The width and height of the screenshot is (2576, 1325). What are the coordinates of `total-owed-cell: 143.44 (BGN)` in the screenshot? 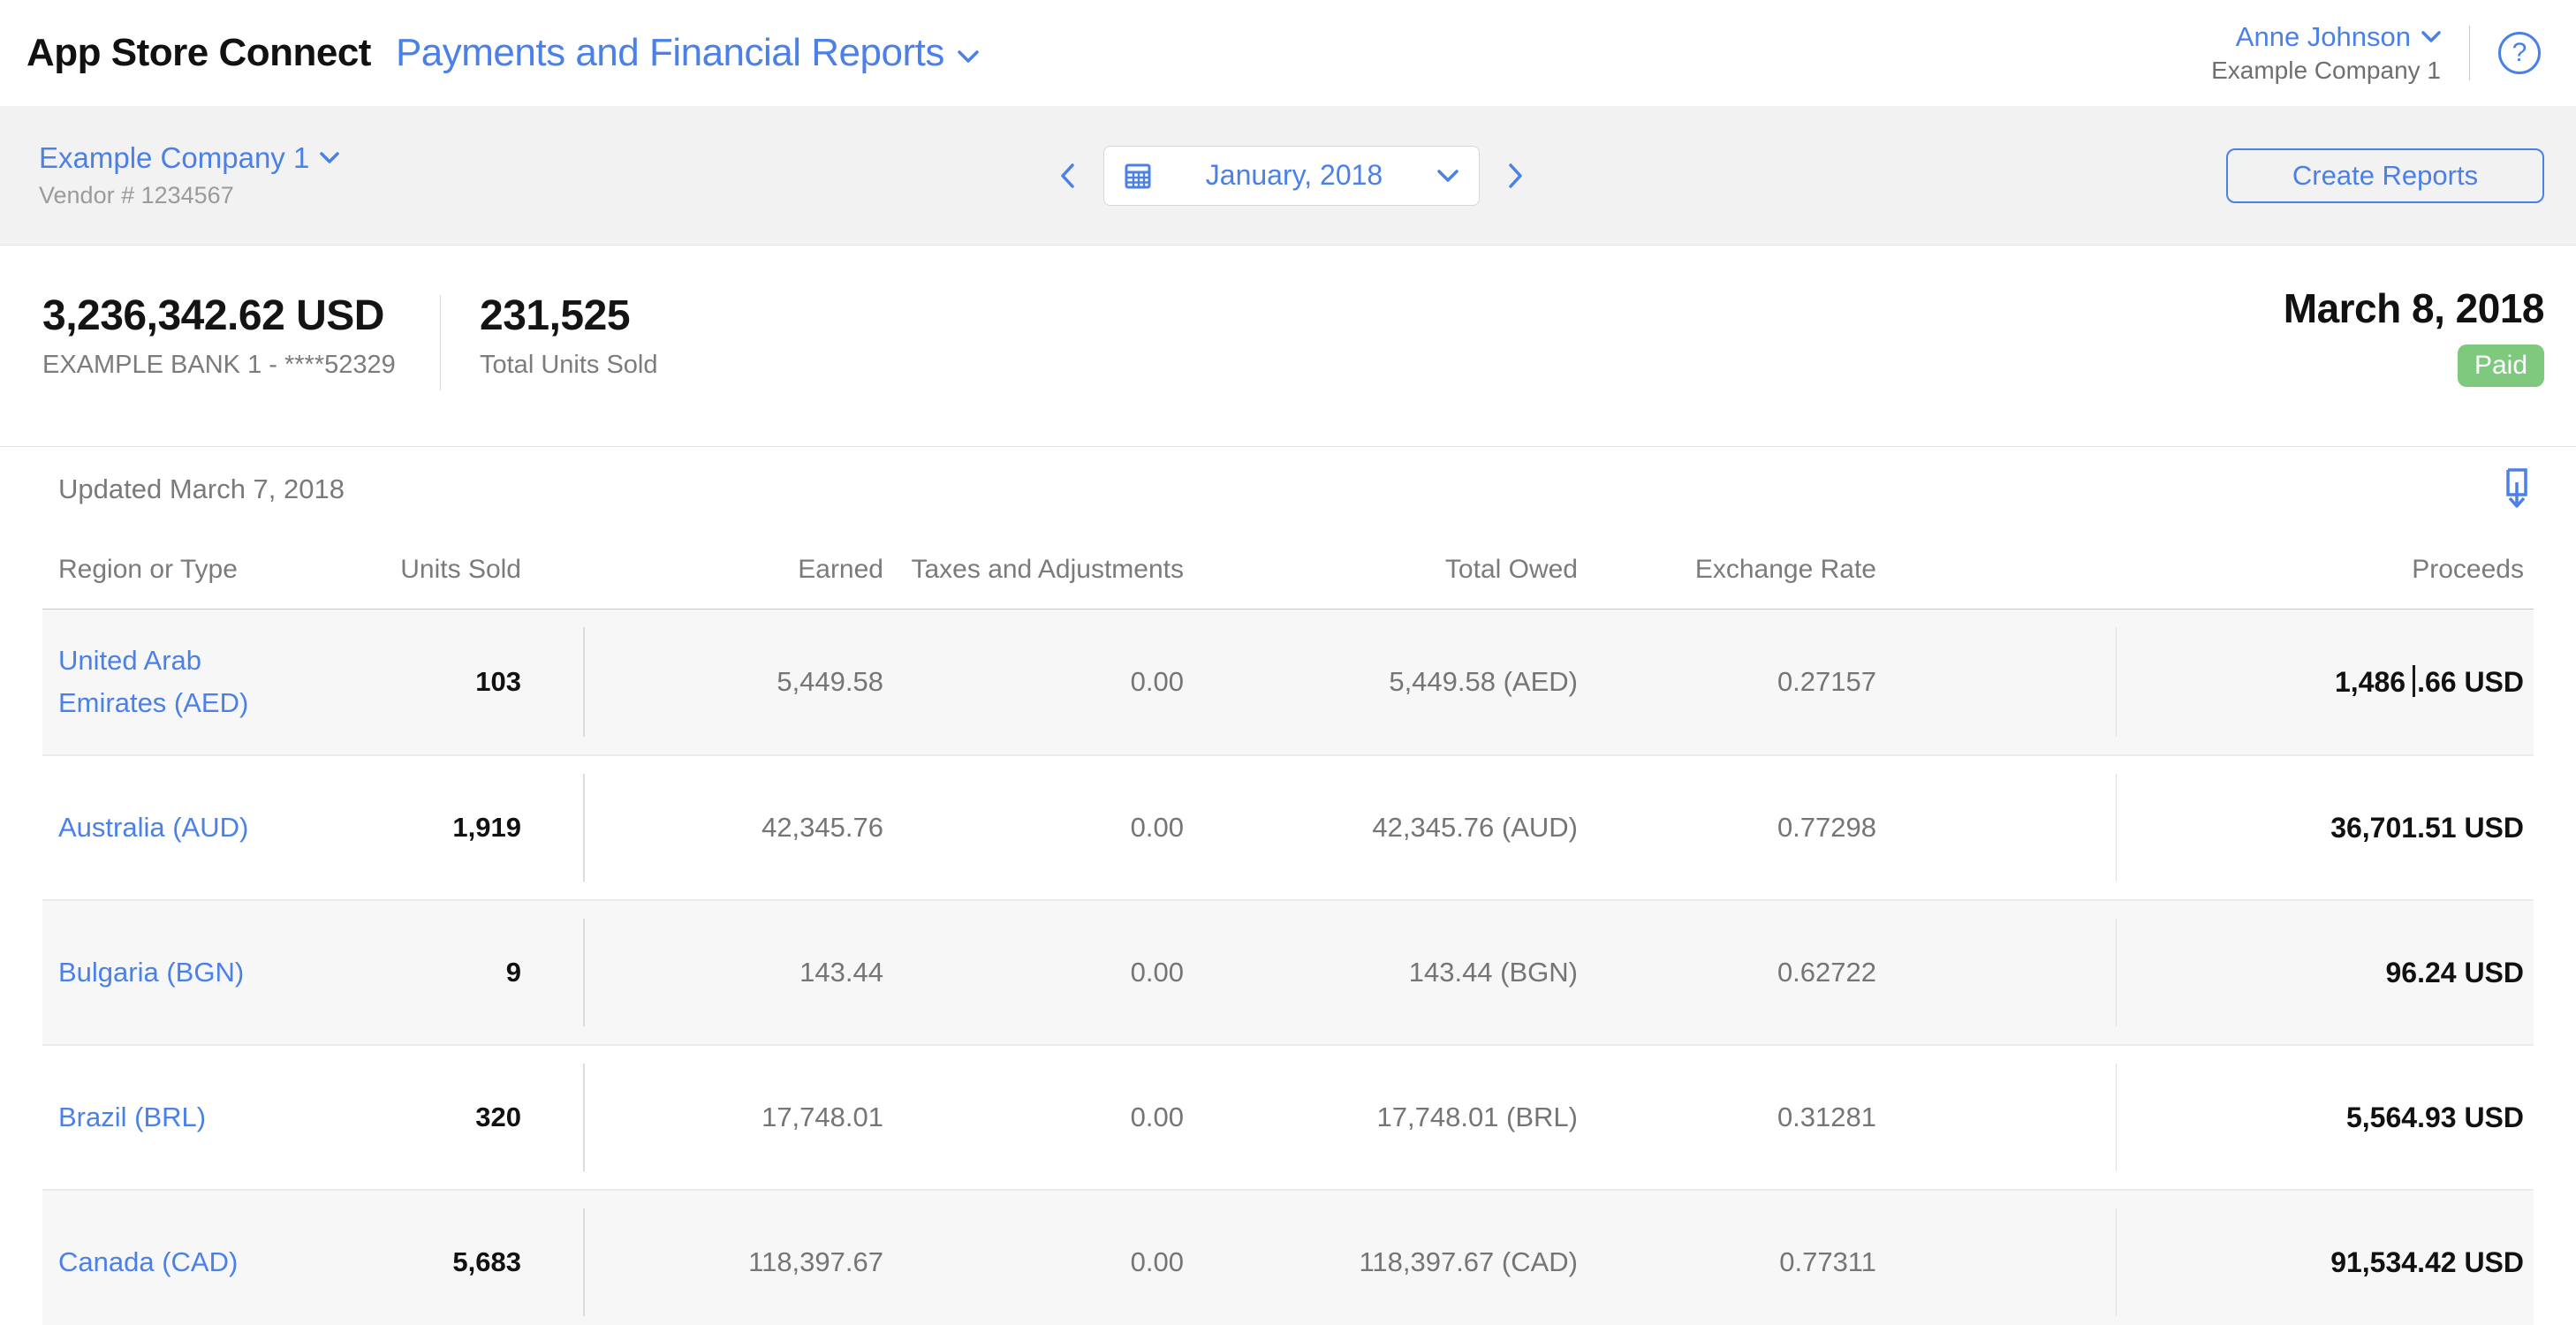 It's located at (1493, 972).